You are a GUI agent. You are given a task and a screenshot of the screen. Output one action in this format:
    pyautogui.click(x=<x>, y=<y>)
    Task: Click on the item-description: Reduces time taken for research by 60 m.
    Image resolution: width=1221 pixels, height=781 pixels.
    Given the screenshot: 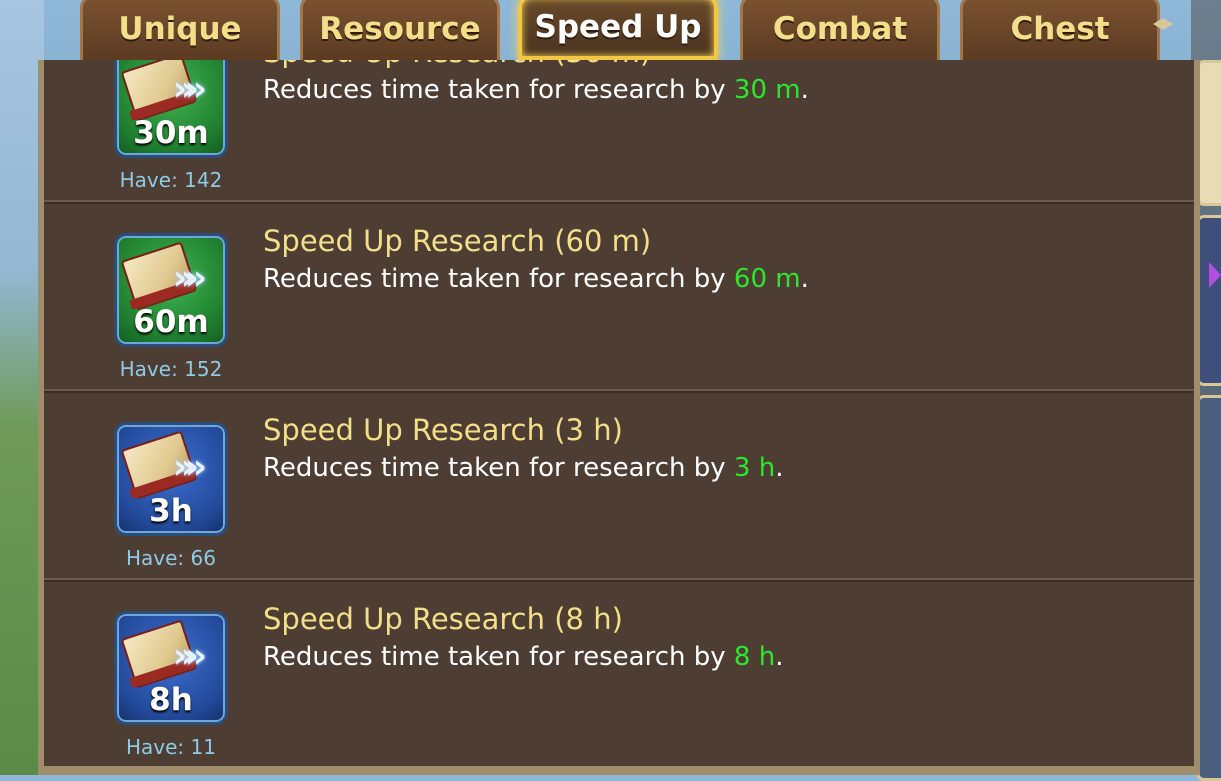 What is the action you would take?
    pyautogui.click(x=536, y=279)
    